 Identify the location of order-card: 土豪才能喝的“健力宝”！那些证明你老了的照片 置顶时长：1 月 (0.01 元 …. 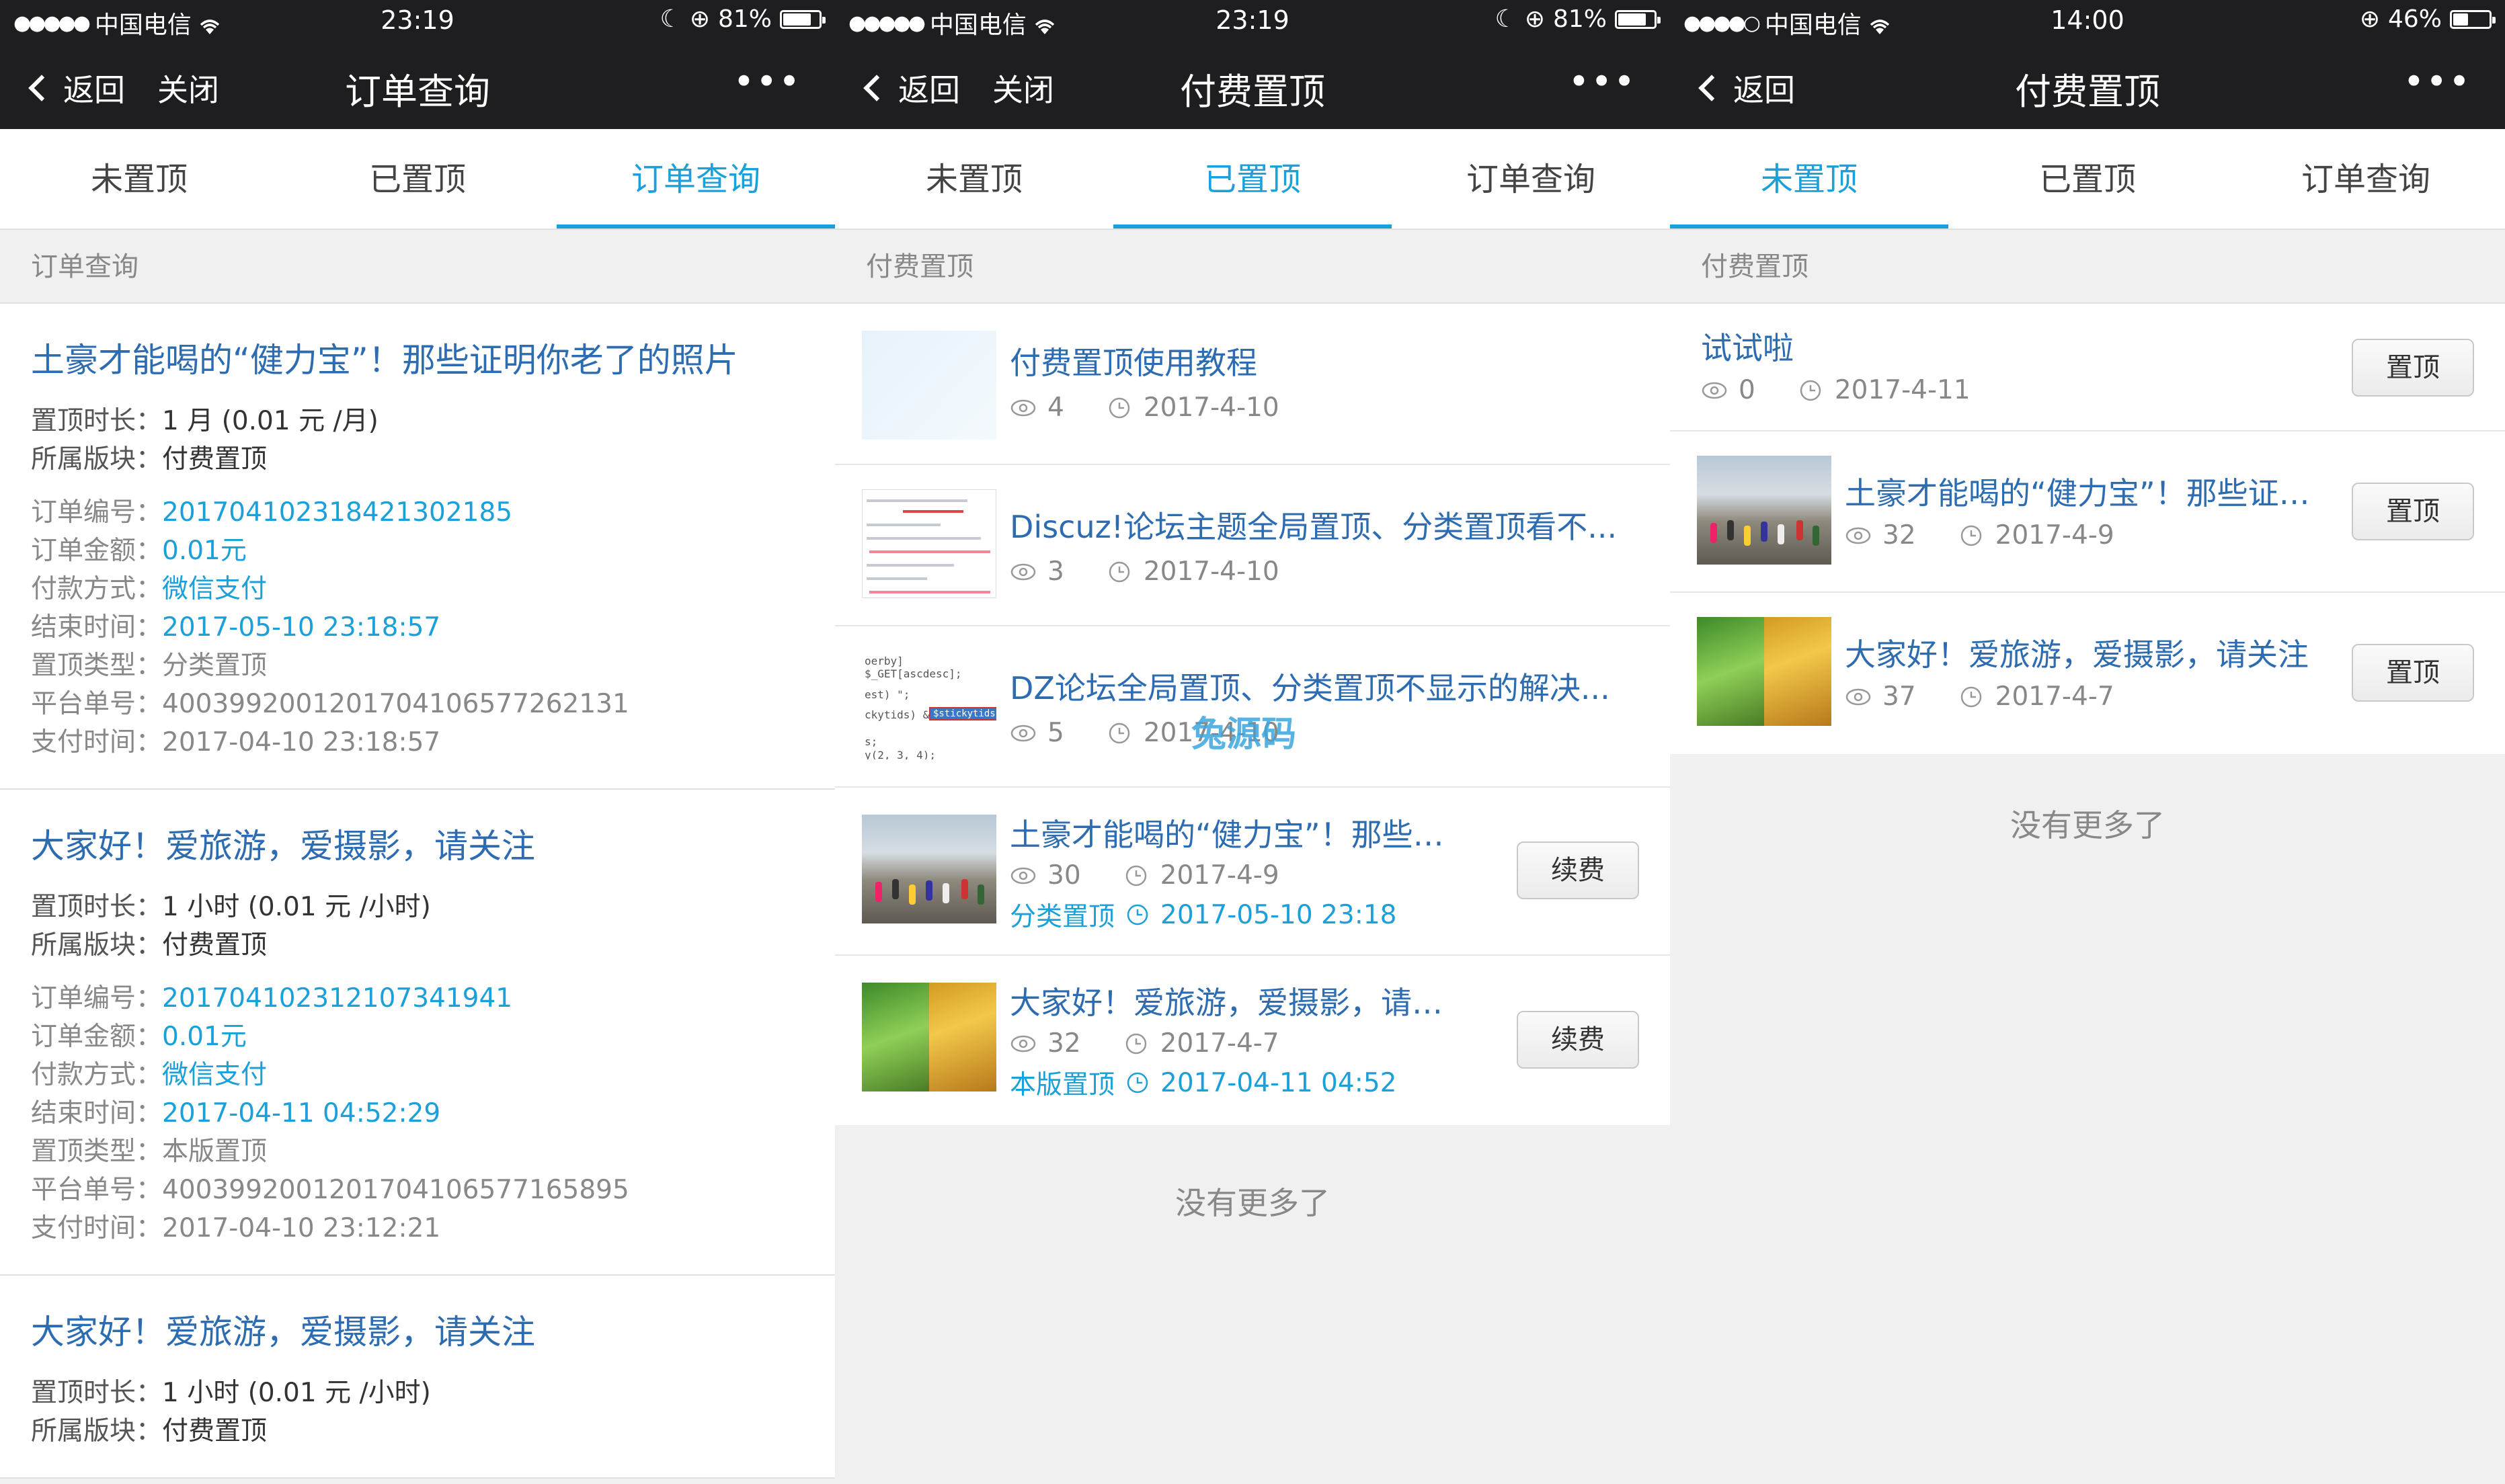
(417, 547).